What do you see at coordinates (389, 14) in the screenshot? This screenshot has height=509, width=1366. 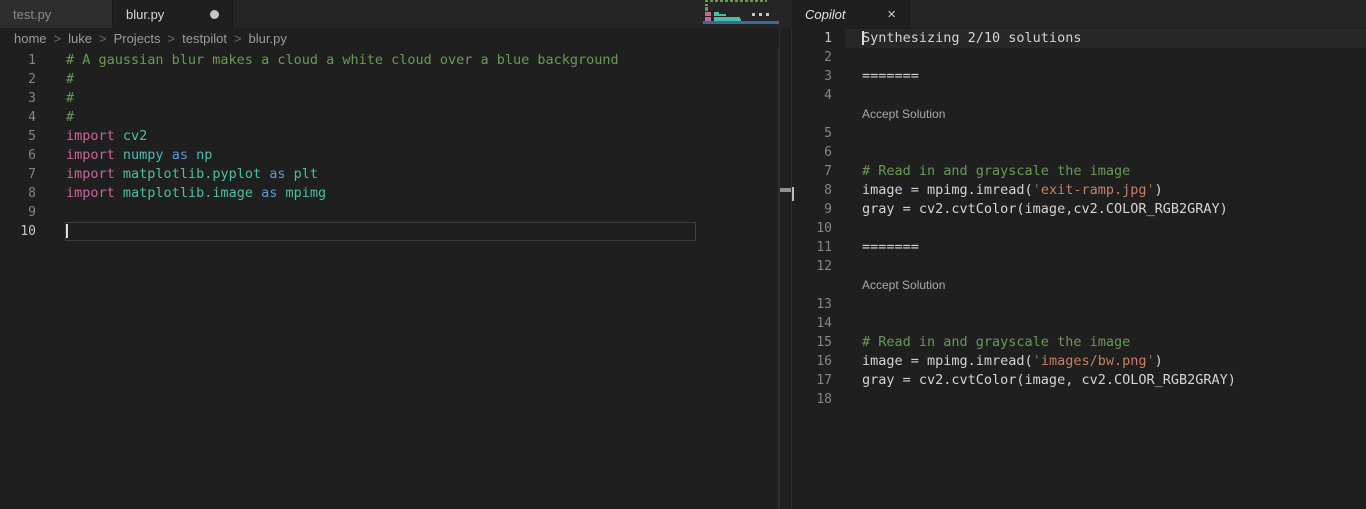 I see `tabbar-left: test.py blur.py` at bounding box center [389, 14].